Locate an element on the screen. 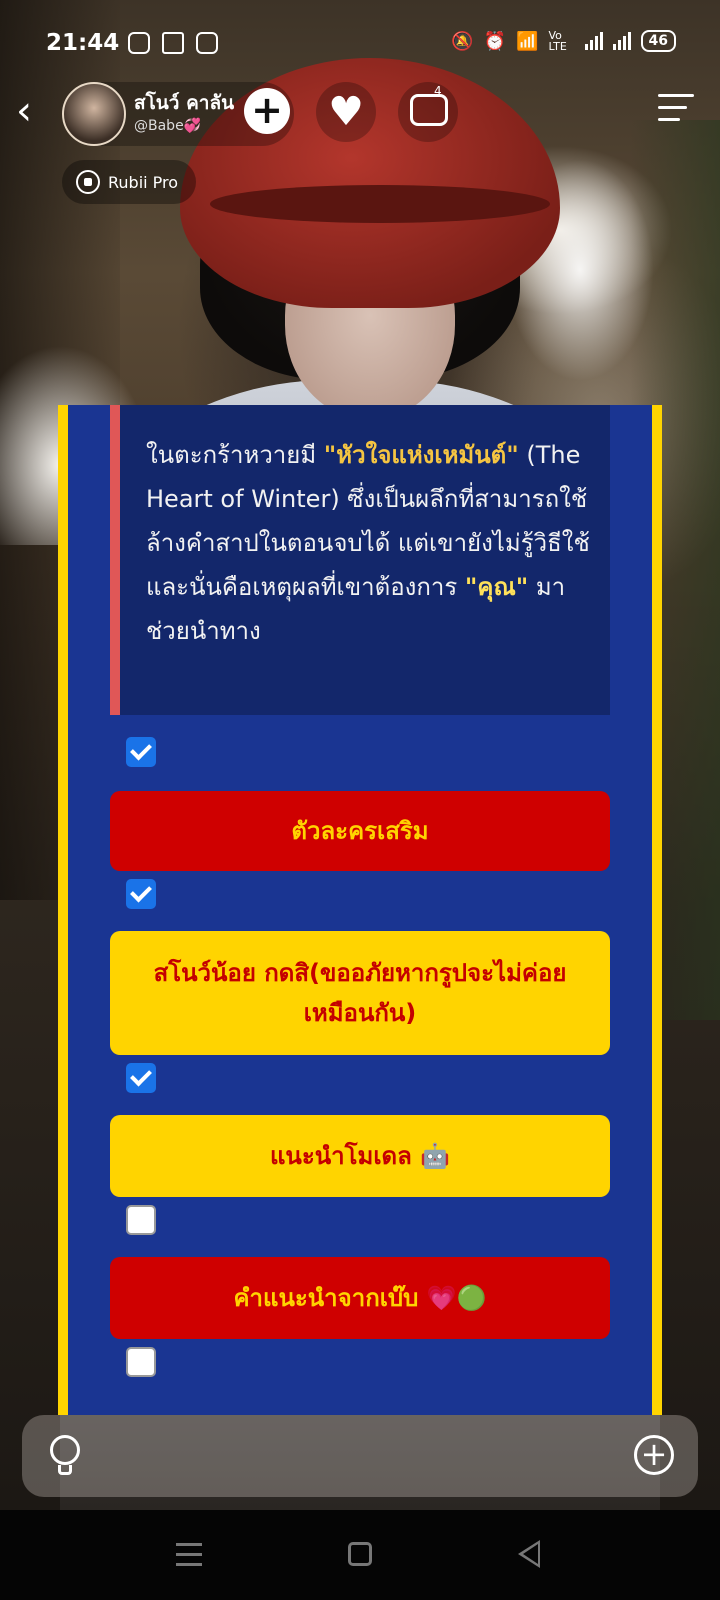 The height and width of the screenshot is (1600, 720). message-input-bar: + is located at coordinates (360, 1456).